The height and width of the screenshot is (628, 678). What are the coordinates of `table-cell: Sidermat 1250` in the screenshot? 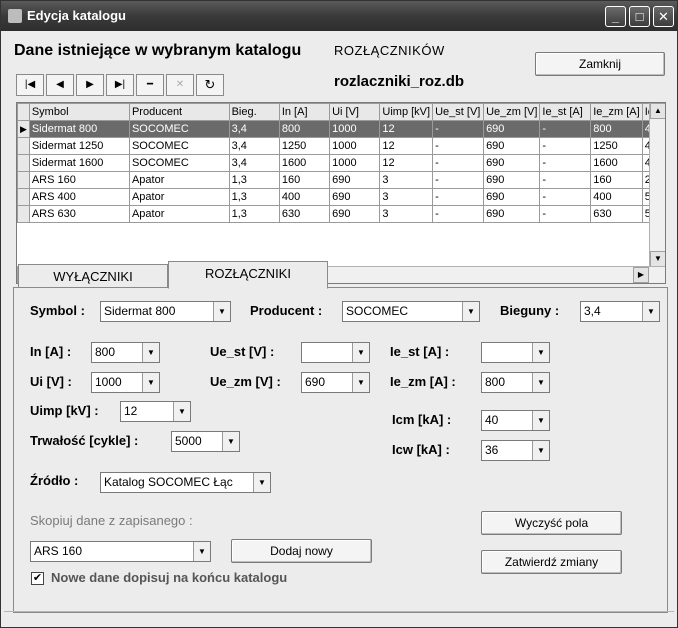 It's located at (79, 146).